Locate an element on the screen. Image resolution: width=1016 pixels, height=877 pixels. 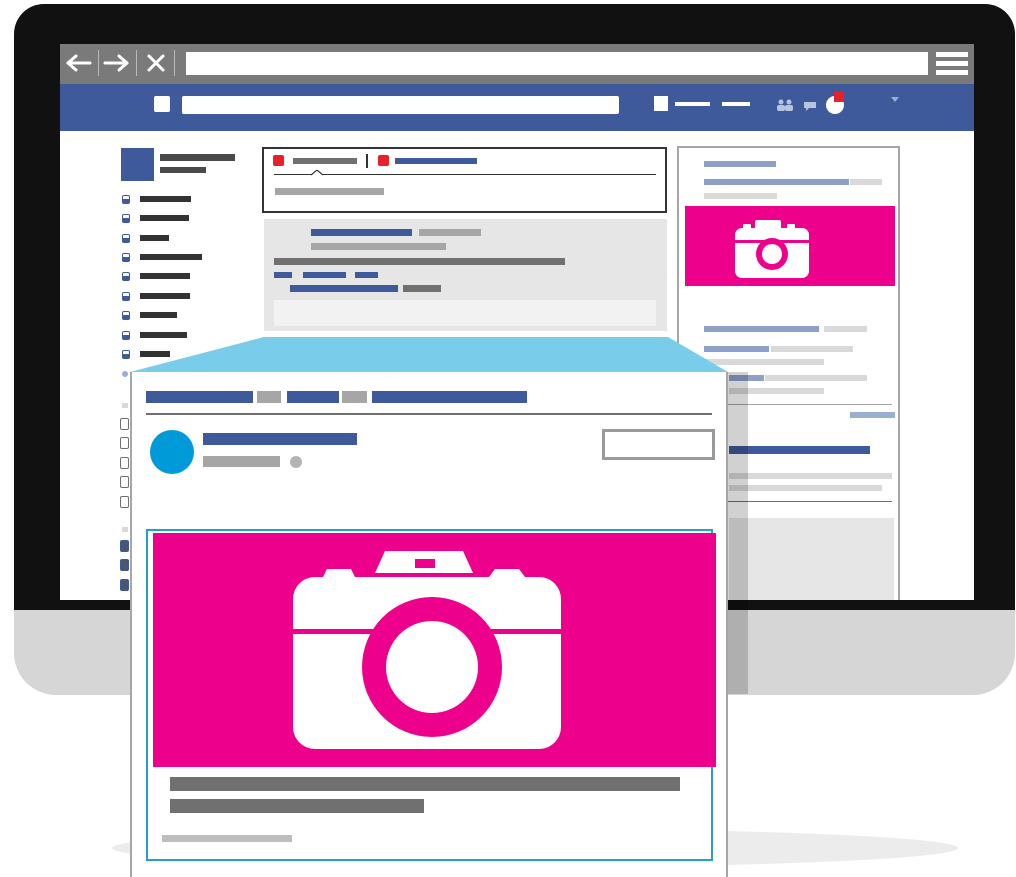
camera-icon is located at coordinates (427, 650).